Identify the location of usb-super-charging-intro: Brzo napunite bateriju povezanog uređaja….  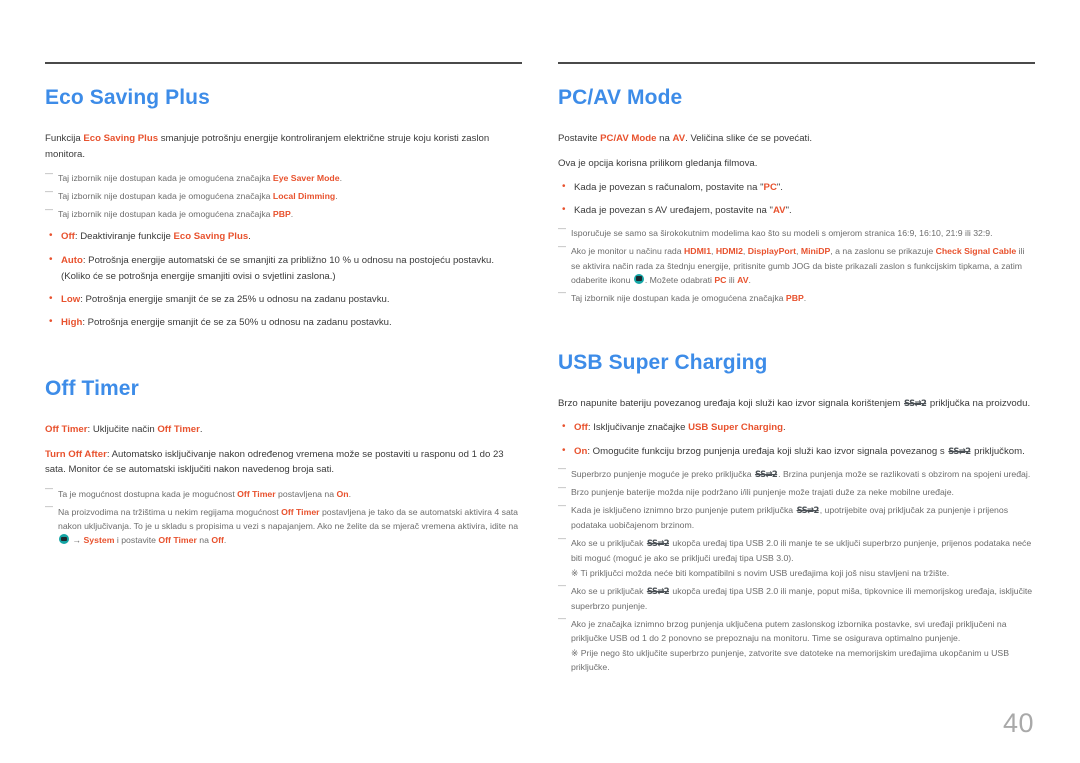
(796, 404).